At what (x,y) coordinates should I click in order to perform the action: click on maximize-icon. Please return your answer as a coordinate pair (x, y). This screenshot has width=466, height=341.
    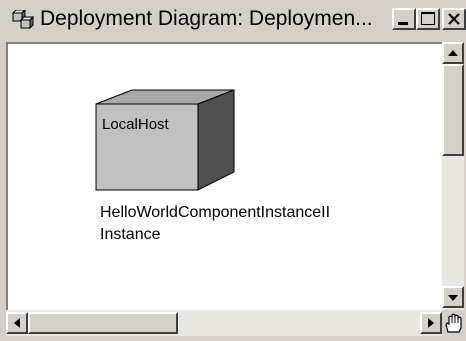
    Looking at the image, I should click on (428, 18).